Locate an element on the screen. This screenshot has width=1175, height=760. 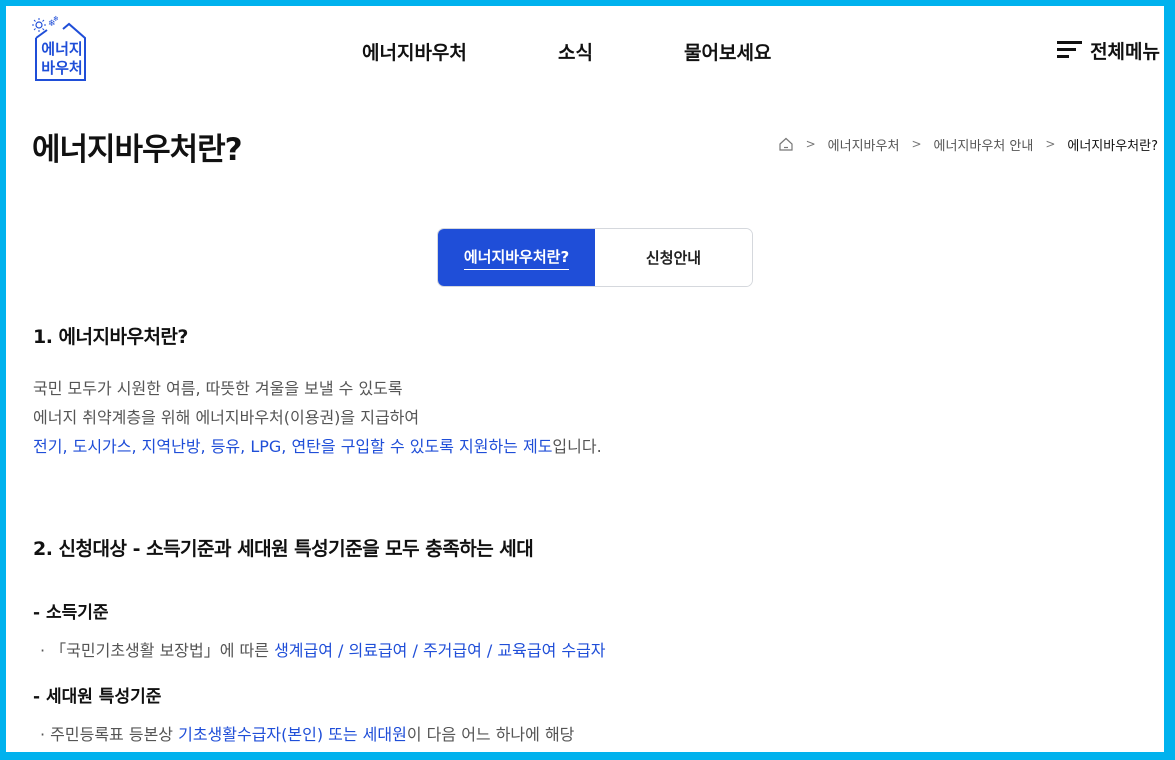
site-header: ❄ ❄ 에너지 바우처 에너지바우처 소식 물어보세요 전체메뉴 is located at coordinates (585, 51).